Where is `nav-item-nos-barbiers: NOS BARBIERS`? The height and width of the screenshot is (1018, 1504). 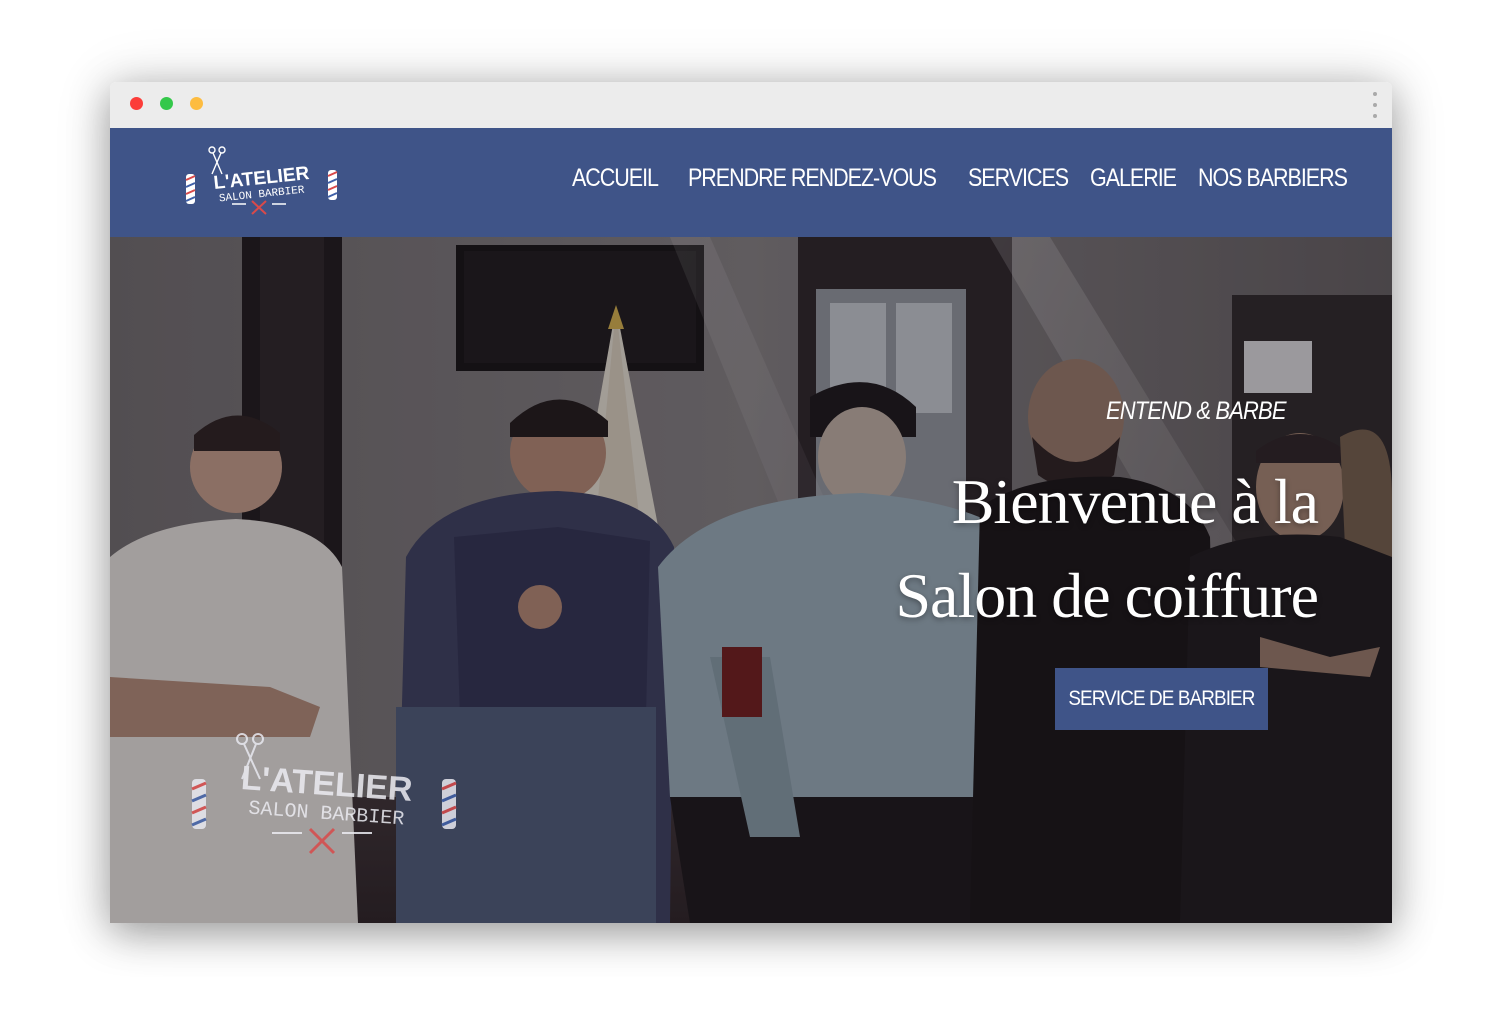 nav-item-nos-barbiers: NOS BARBIERS is located at coordinates (1273, 178).